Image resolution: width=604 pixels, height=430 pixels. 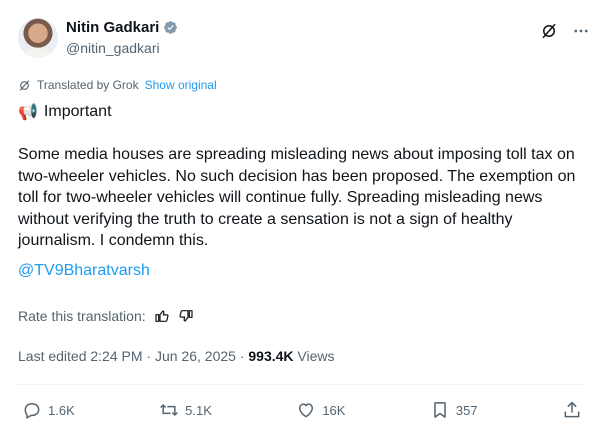 I want to click on post-title: 📢 Important, so click(x=65, y=112).